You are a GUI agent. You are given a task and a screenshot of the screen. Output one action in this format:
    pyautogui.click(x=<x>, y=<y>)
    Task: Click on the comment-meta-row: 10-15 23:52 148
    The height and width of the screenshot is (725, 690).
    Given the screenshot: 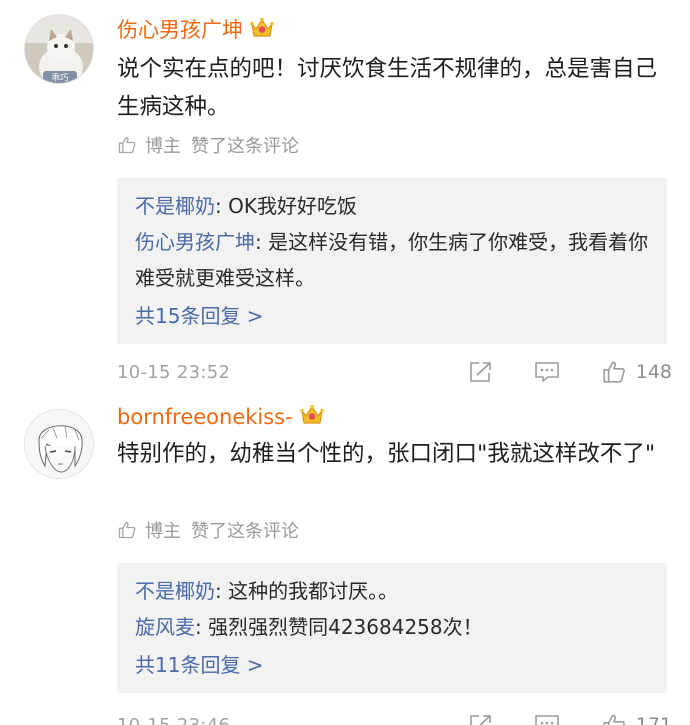 What is the action you would take?
    pyautogui.click(x=394, y=372)
    